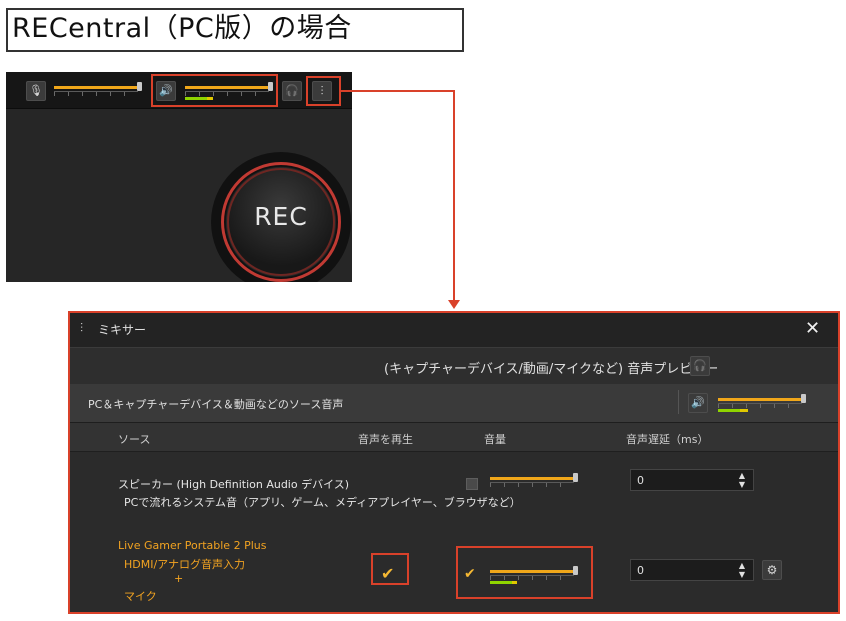 This screenshot has width=846, height=621. What do you see at coordinates (524, 572) in the screenshot?
I see `volume-highlight` at bounding box center [524, 572].